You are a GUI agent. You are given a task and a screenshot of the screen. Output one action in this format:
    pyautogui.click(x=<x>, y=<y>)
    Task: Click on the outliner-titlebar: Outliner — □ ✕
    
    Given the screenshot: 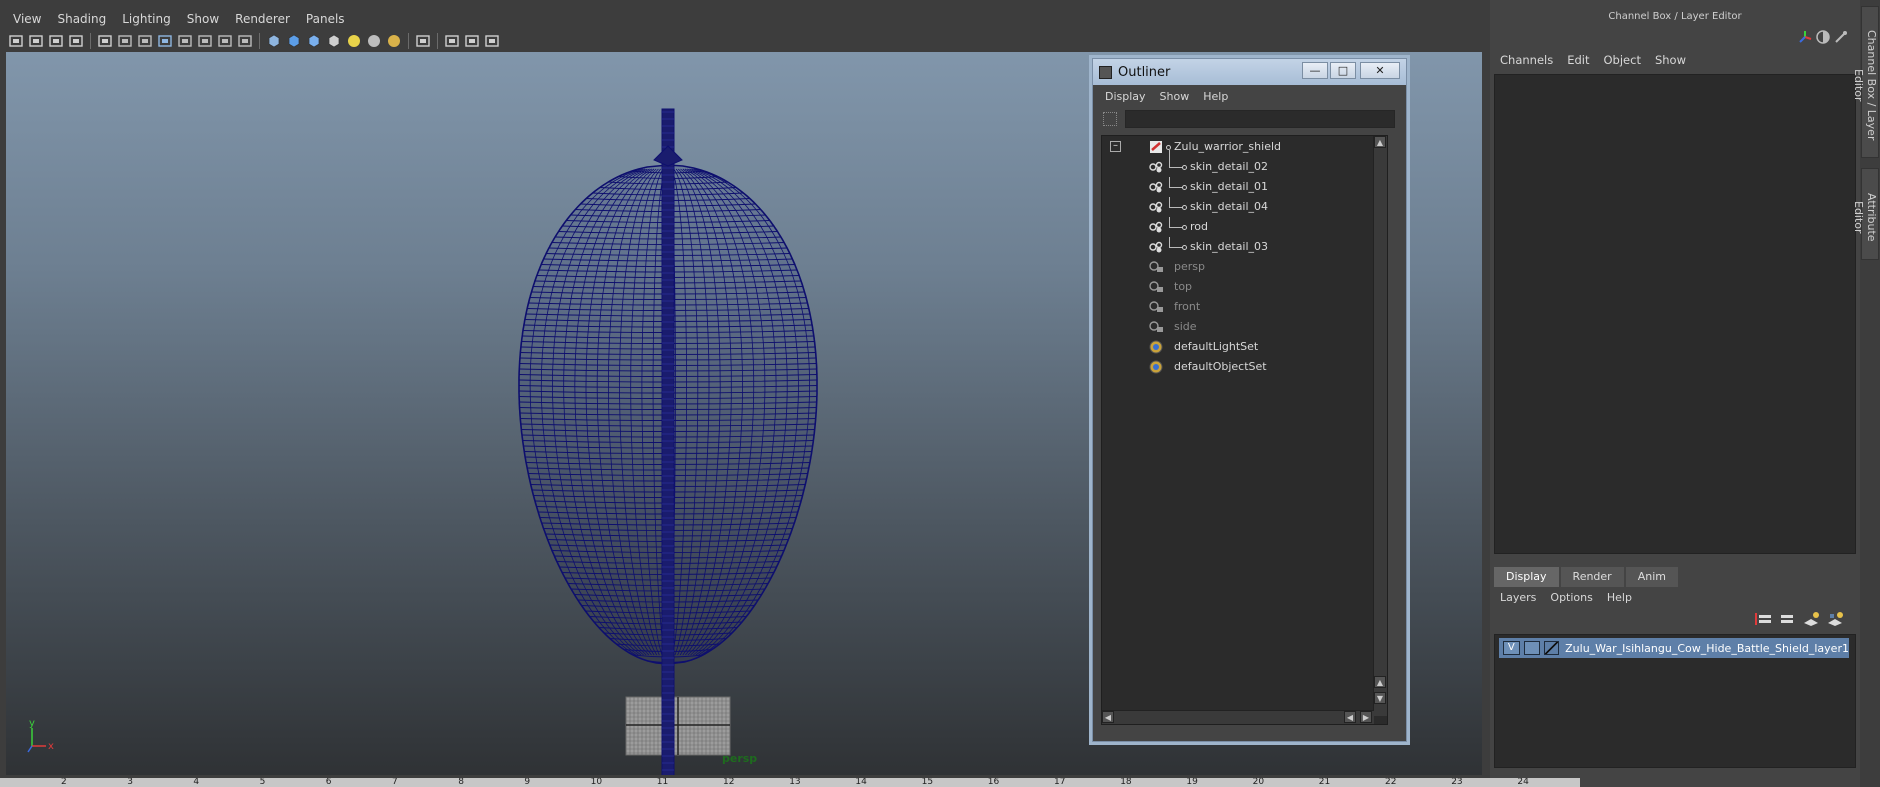 What is the action you would take?
    pyautogui.click(x=1249, y=72)
    